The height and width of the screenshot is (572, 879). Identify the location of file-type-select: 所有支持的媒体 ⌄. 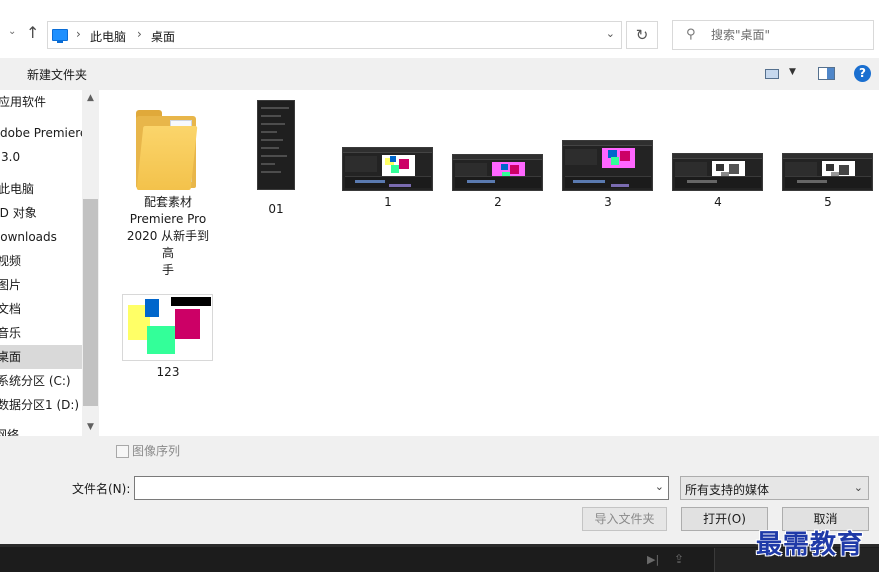
(774, 488).